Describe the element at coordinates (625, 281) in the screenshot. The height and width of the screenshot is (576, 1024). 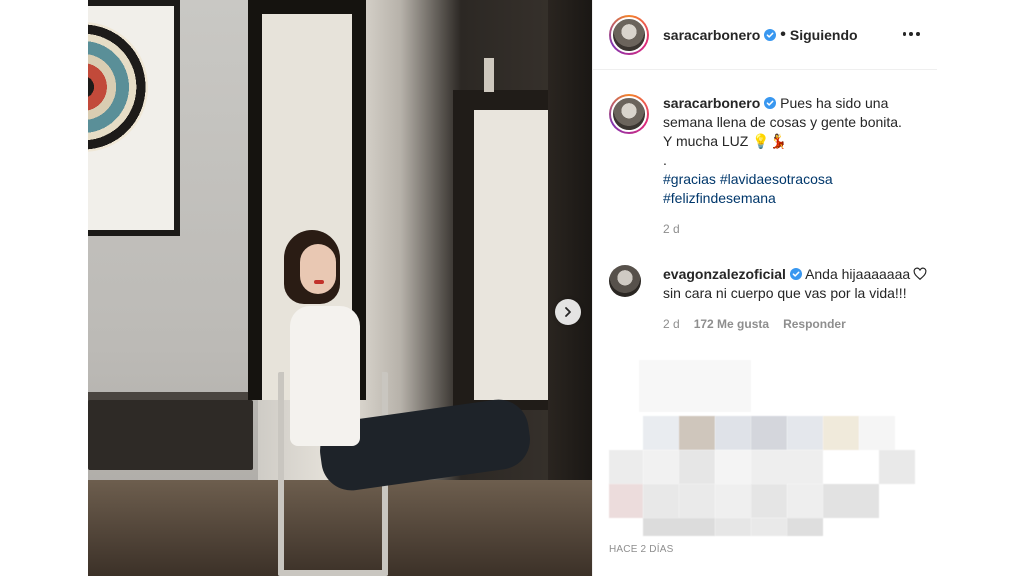
I see `commenter-avatar` at that location.